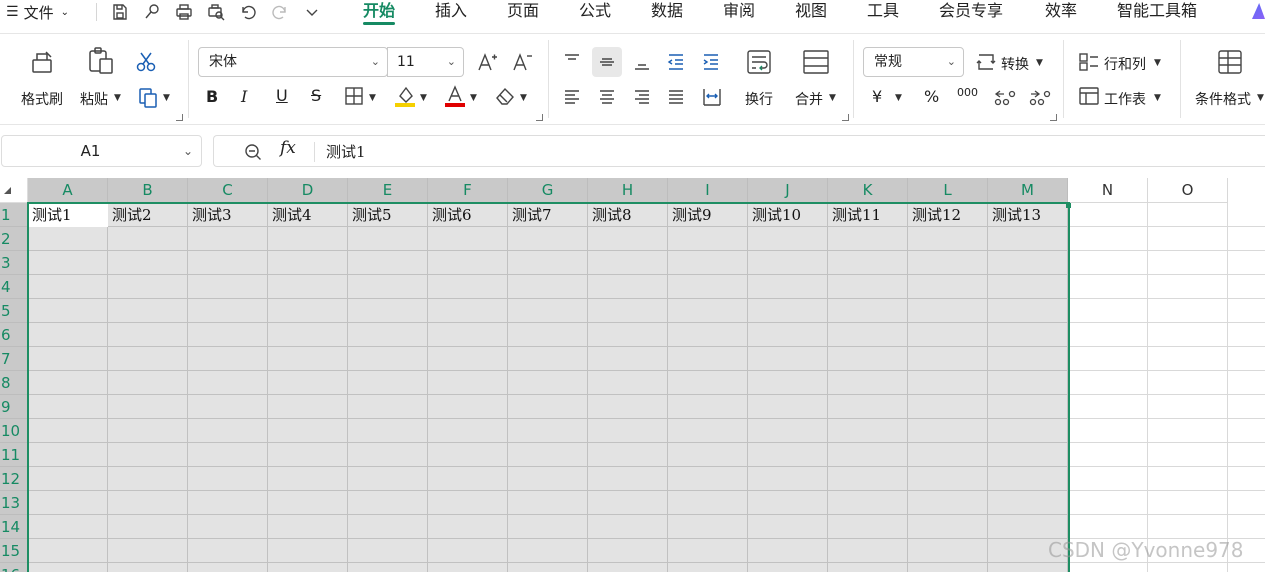 This screenshot has height=572, width=1265. What do you see at coordinates (845, 117) in the screenshot?
I see `alignment-launcher-icon` at bounding box center [845, 117].